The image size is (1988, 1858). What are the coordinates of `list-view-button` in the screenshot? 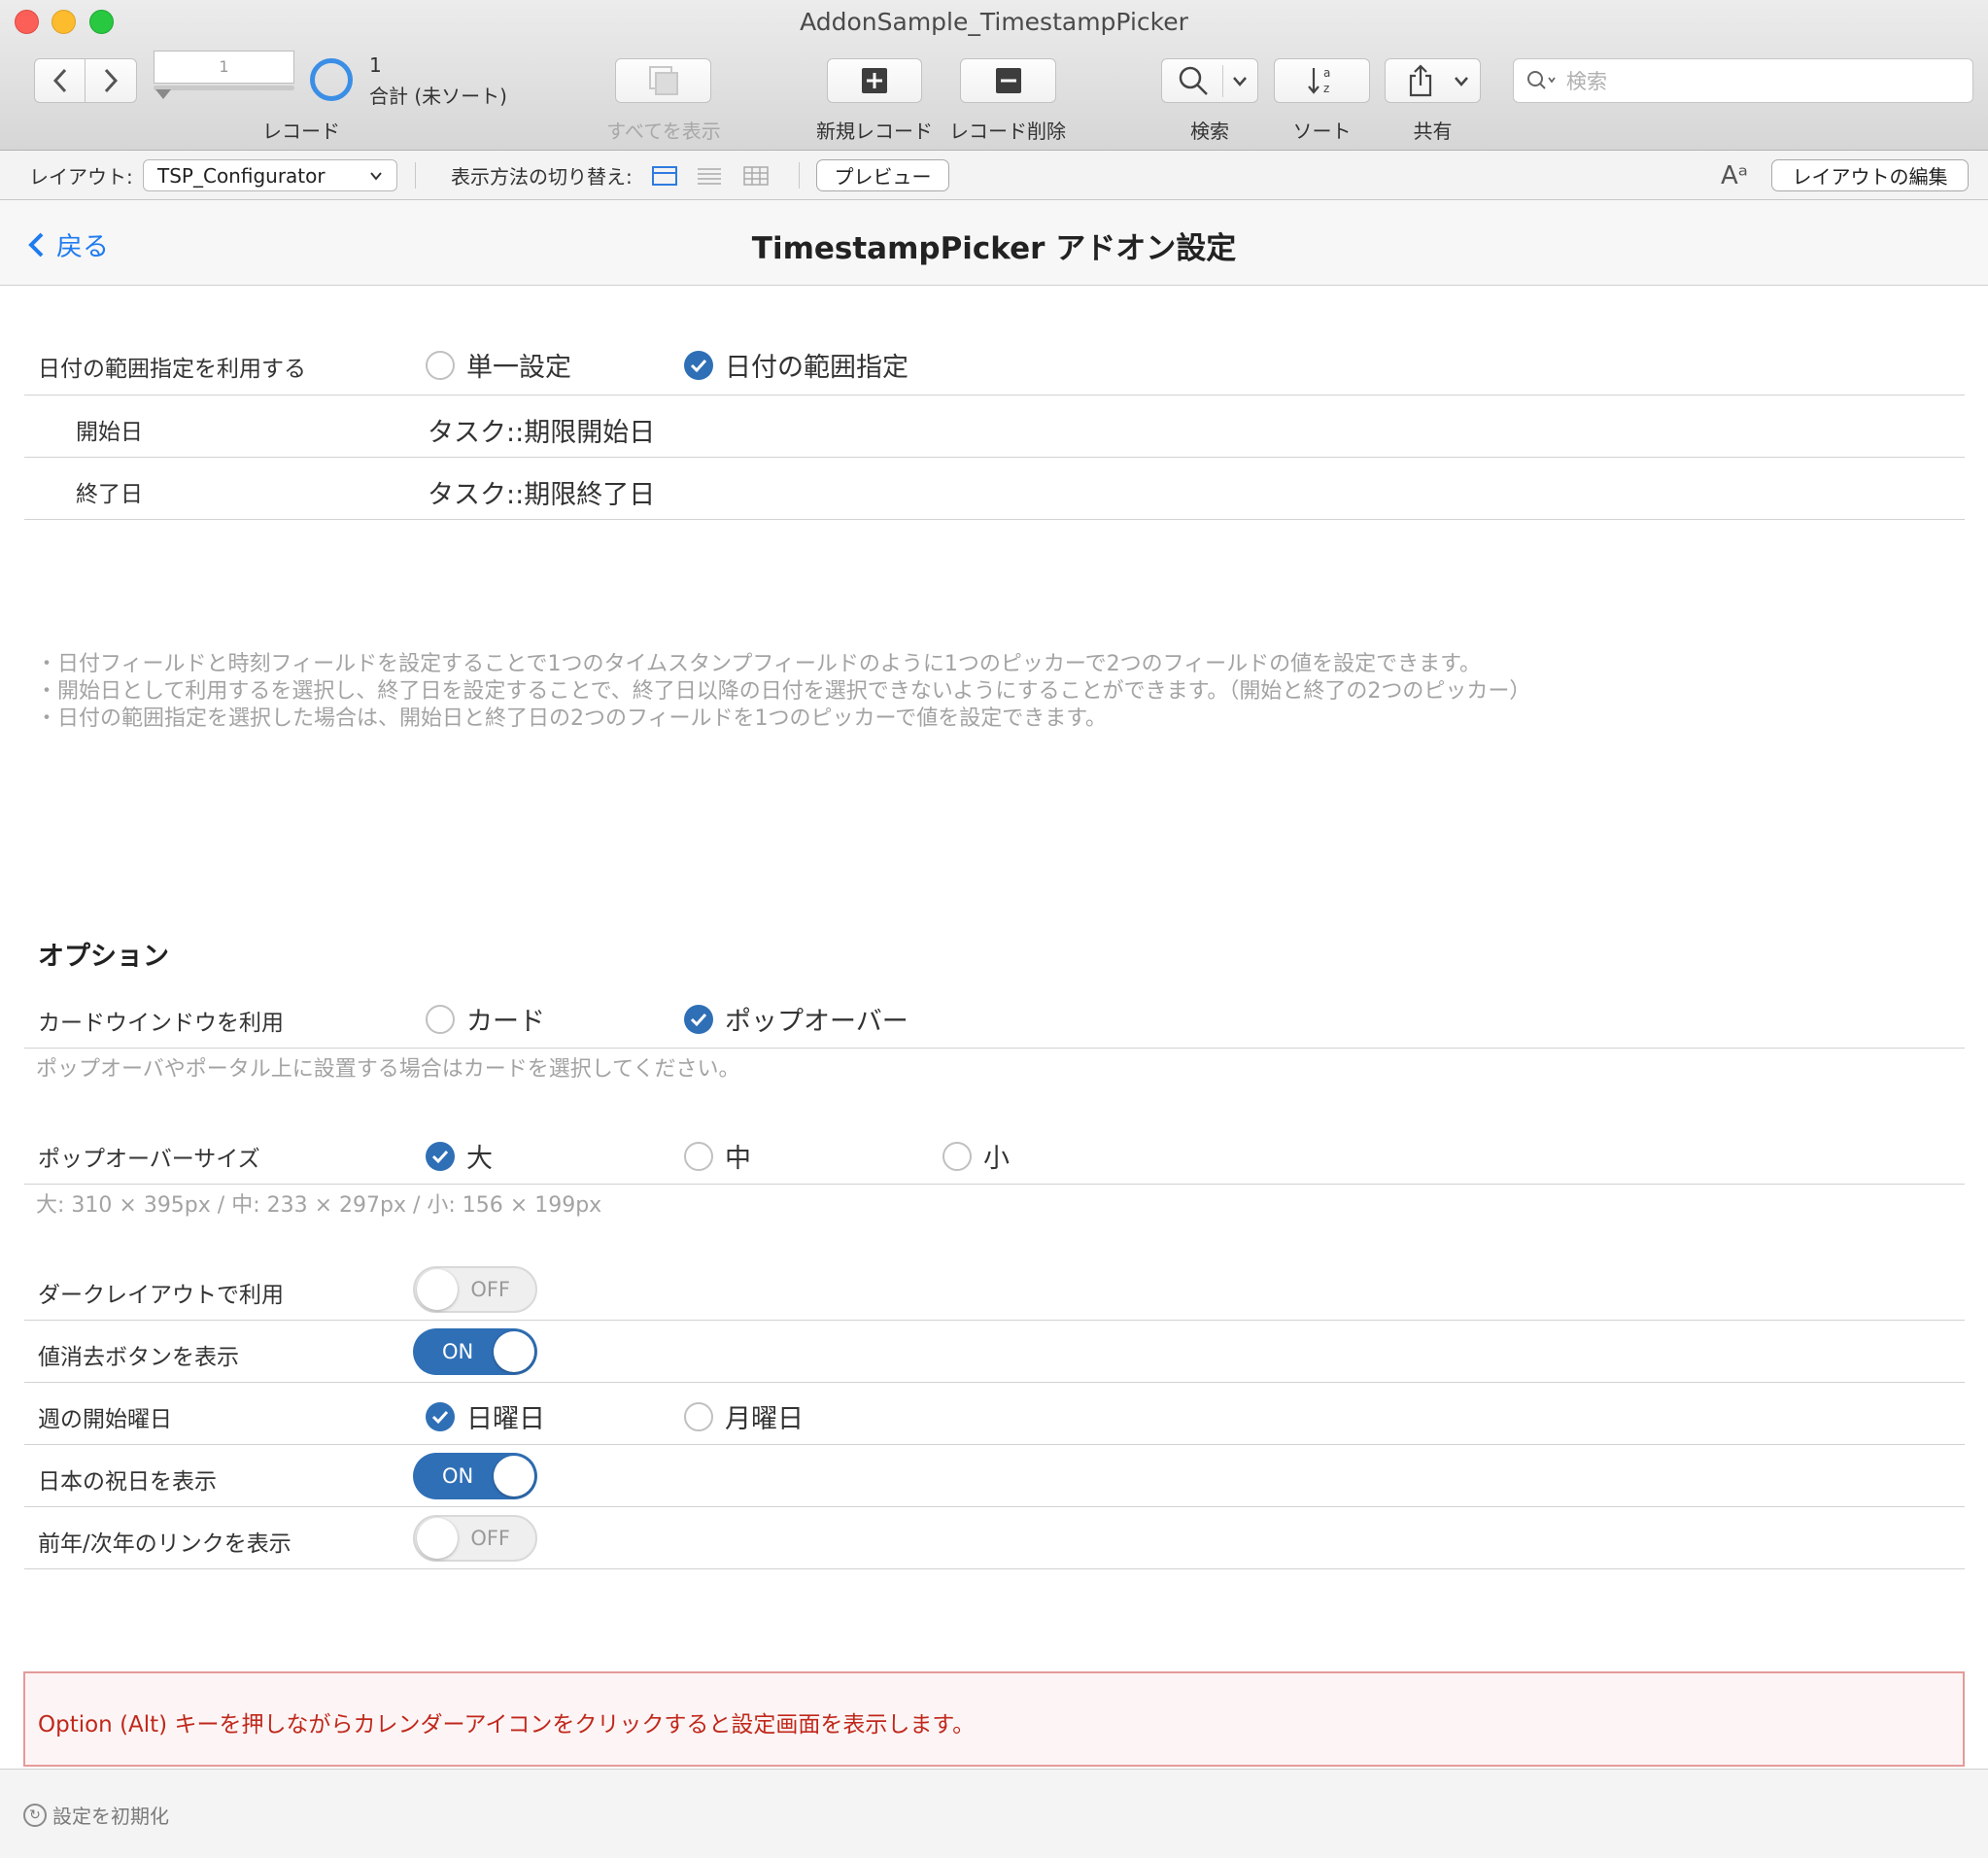 It's located at (709, 175).